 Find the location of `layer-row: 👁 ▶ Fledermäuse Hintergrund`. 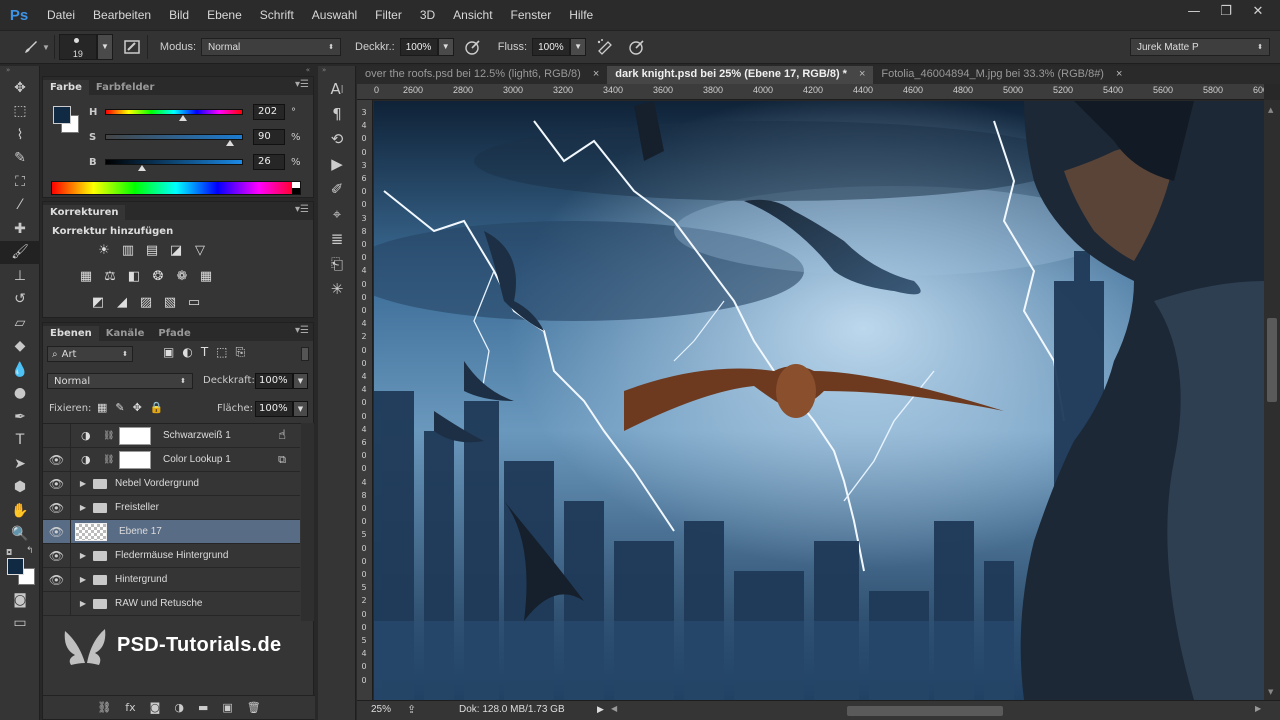

layer-row: 👁 ▶ Fledermäuse Hintergrund is located at coordinates (171, 555).